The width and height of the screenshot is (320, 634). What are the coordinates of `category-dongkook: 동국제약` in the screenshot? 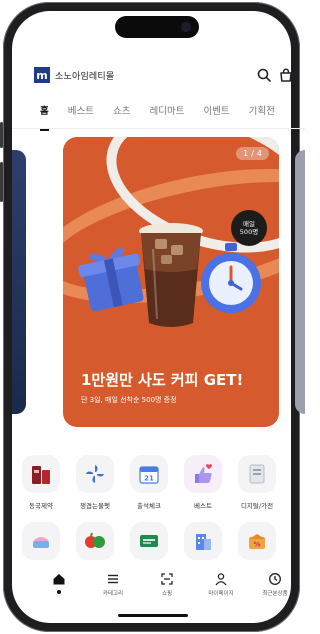 It's located at (41, 482).